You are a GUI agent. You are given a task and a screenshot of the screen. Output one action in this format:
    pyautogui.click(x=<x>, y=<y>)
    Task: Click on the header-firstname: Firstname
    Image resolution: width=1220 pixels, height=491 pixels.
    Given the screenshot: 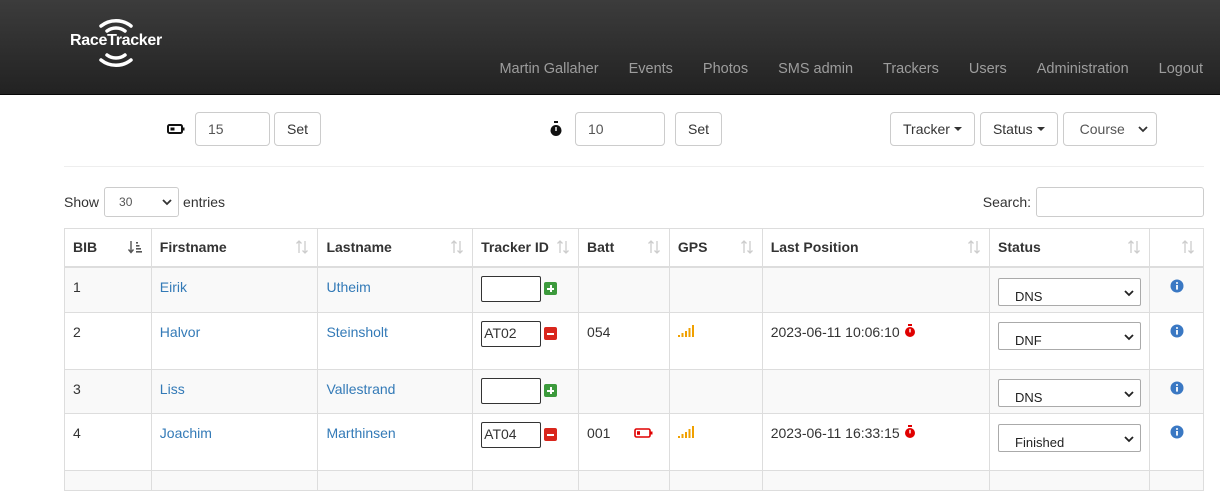 What is the action you would take?
    pyautogui.click(x=234, y=248)
    